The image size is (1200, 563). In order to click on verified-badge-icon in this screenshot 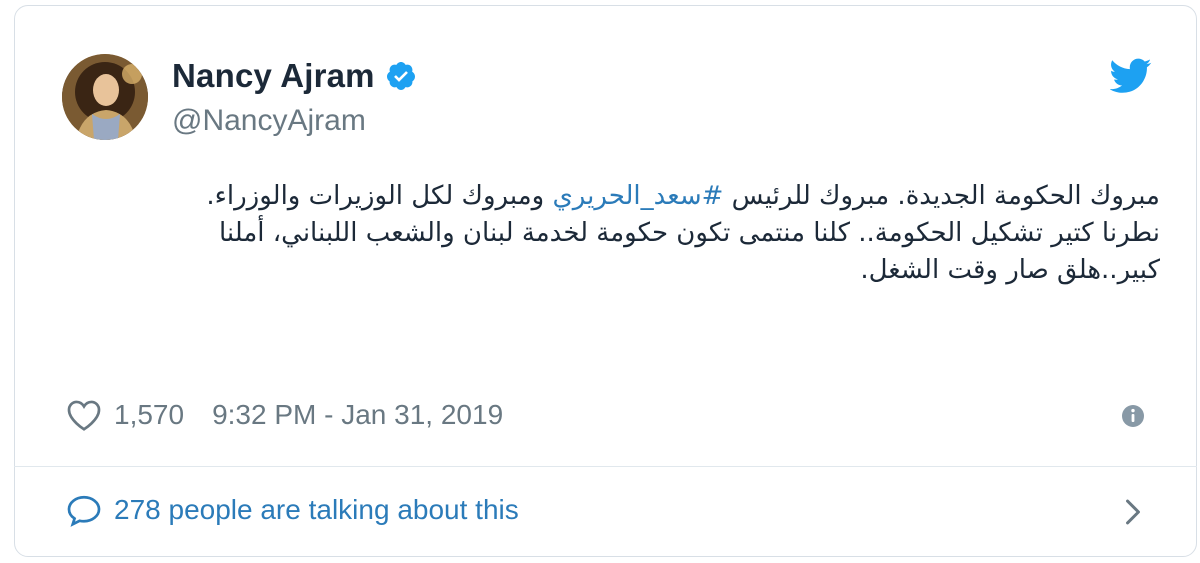, I will do `click(400, 76)`.